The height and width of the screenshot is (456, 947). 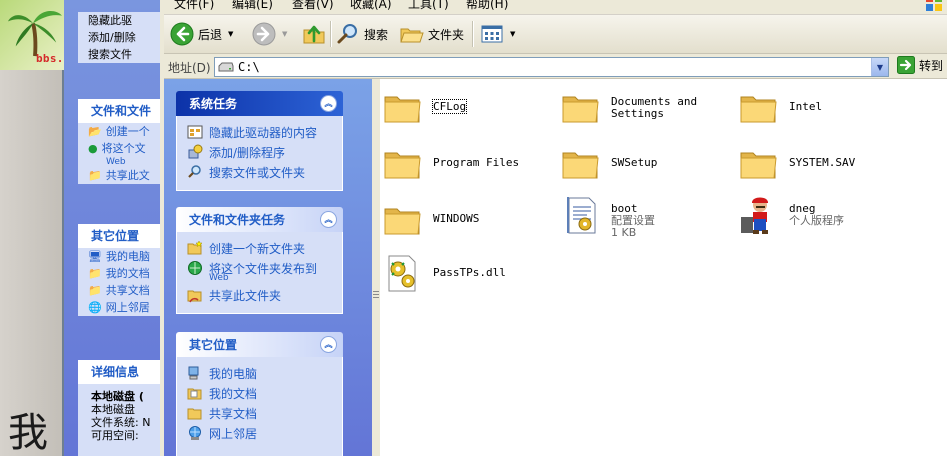 I want to click on bg-item: 搜索文件, so click(x=124, y=54).